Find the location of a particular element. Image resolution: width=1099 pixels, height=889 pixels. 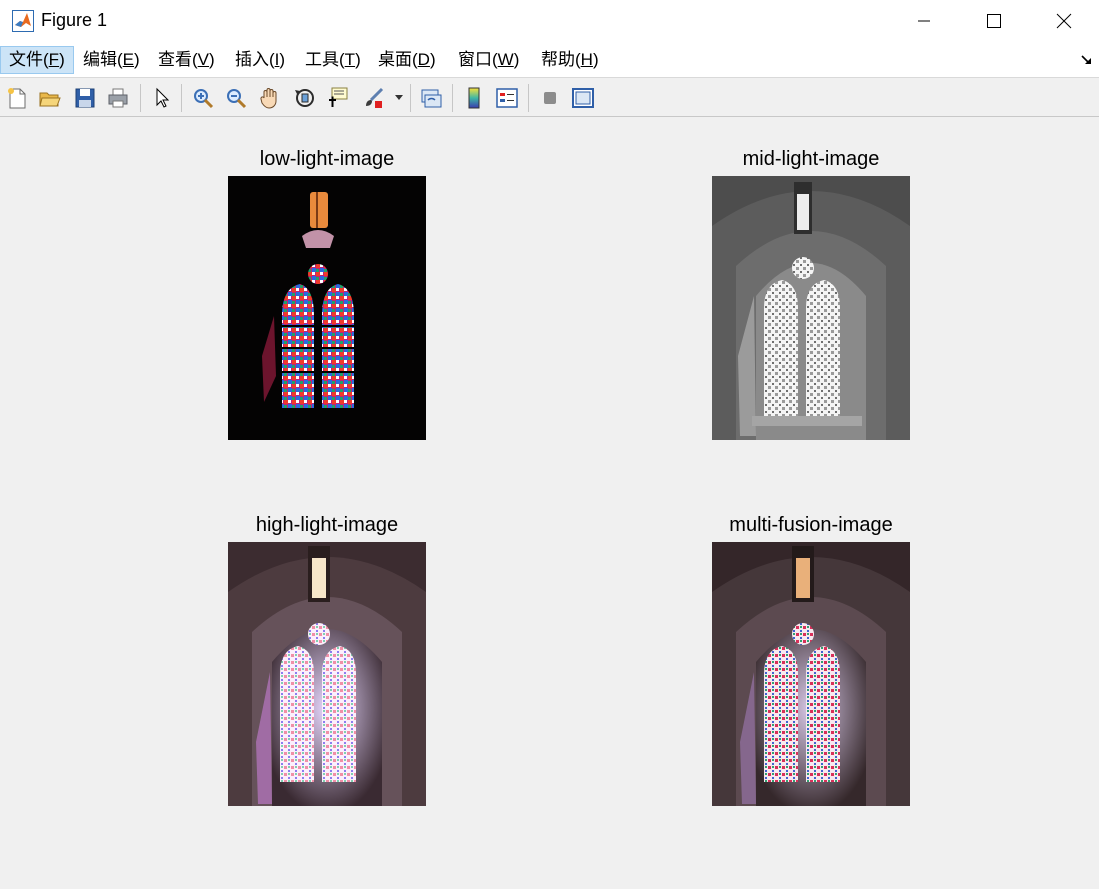

close-button is located at coordinates (1064, 21).